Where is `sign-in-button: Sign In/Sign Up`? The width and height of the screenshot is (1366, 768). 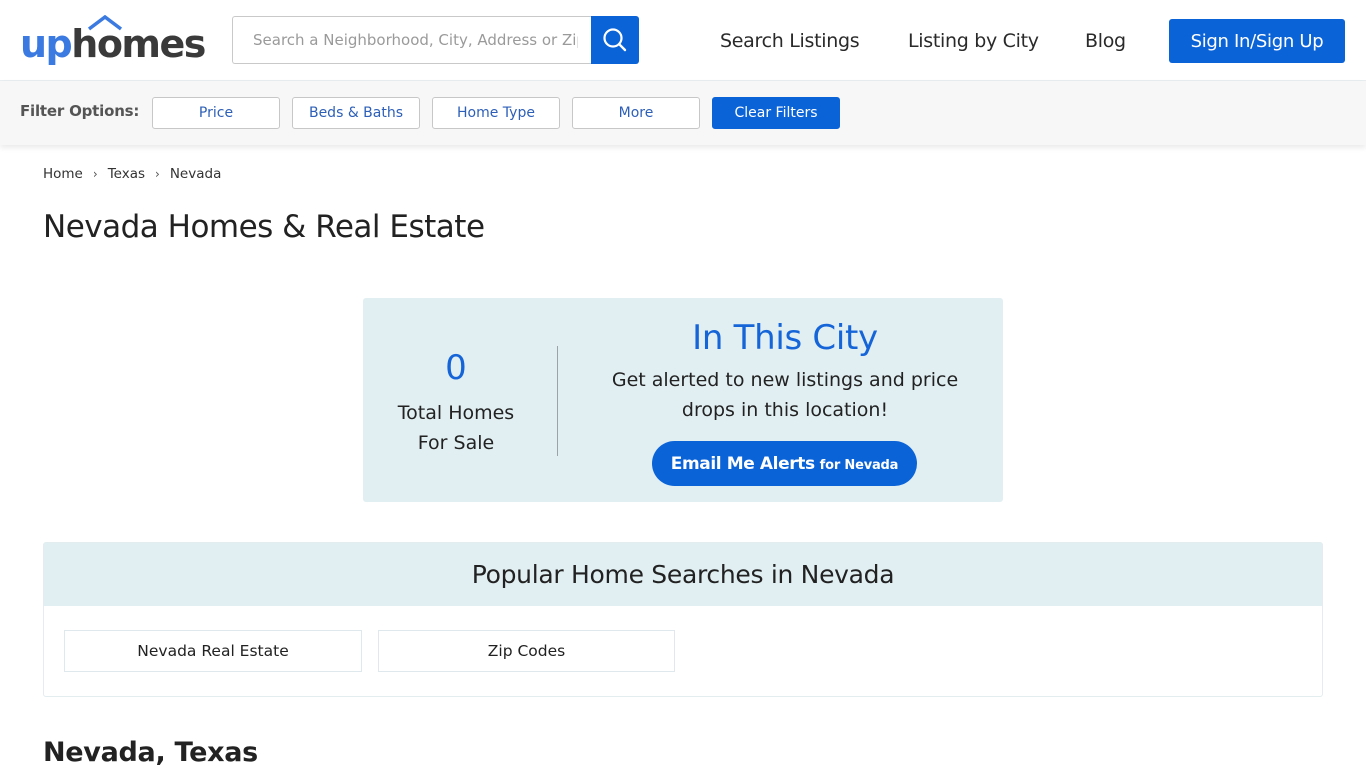 sign-in-button: Sign In/Sign Up is located at coordinates (1257, 41).